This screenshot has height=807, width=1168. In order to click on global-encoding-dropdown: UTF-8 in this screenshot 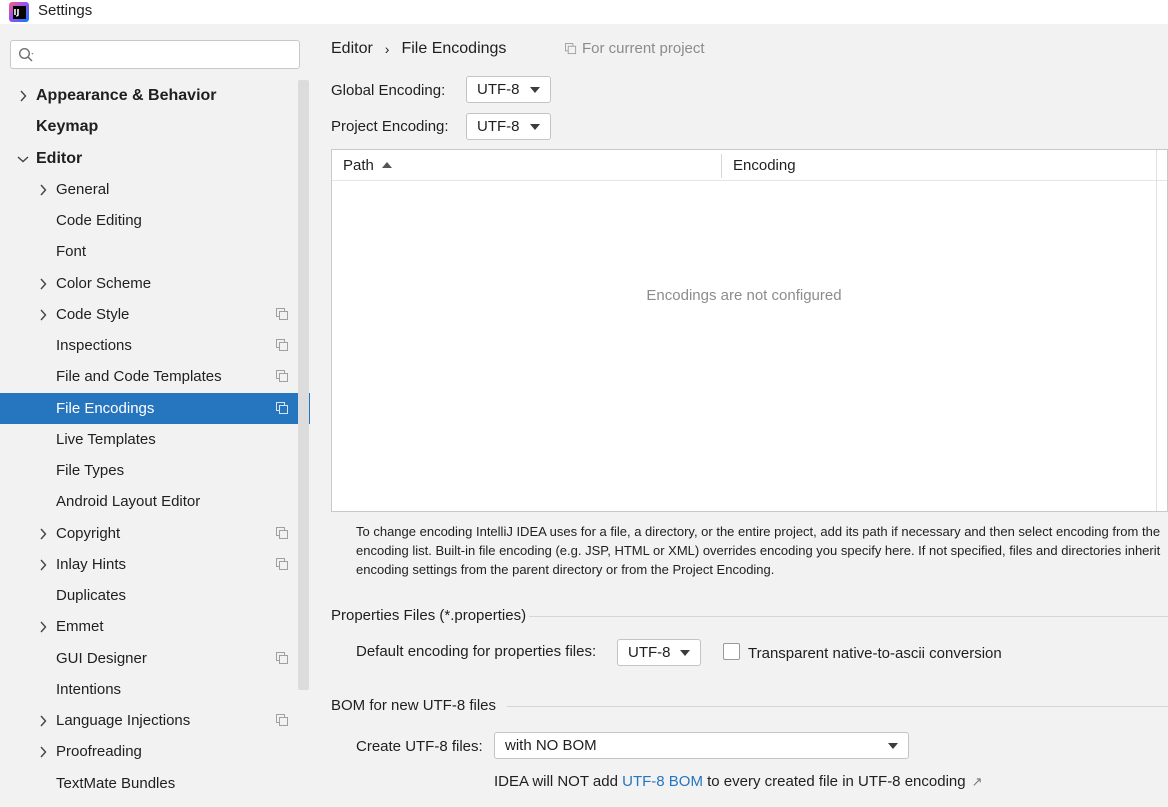, I will do `click(508, 89)`.